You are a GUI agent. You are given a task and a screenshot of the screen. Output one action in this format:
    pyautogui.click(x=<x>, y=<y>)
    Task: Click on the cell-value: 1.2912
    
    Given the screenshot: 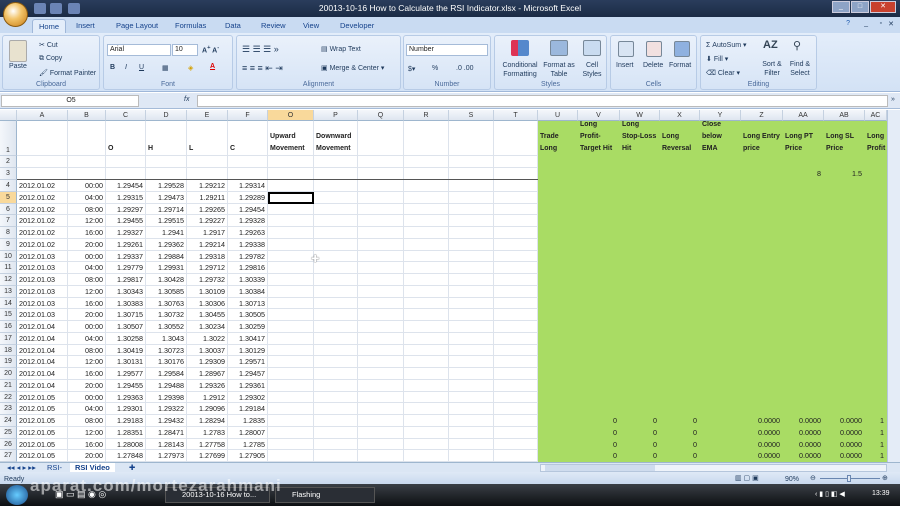 What is the action you would take?
    pyautogui.click(x=207, y=397)
    